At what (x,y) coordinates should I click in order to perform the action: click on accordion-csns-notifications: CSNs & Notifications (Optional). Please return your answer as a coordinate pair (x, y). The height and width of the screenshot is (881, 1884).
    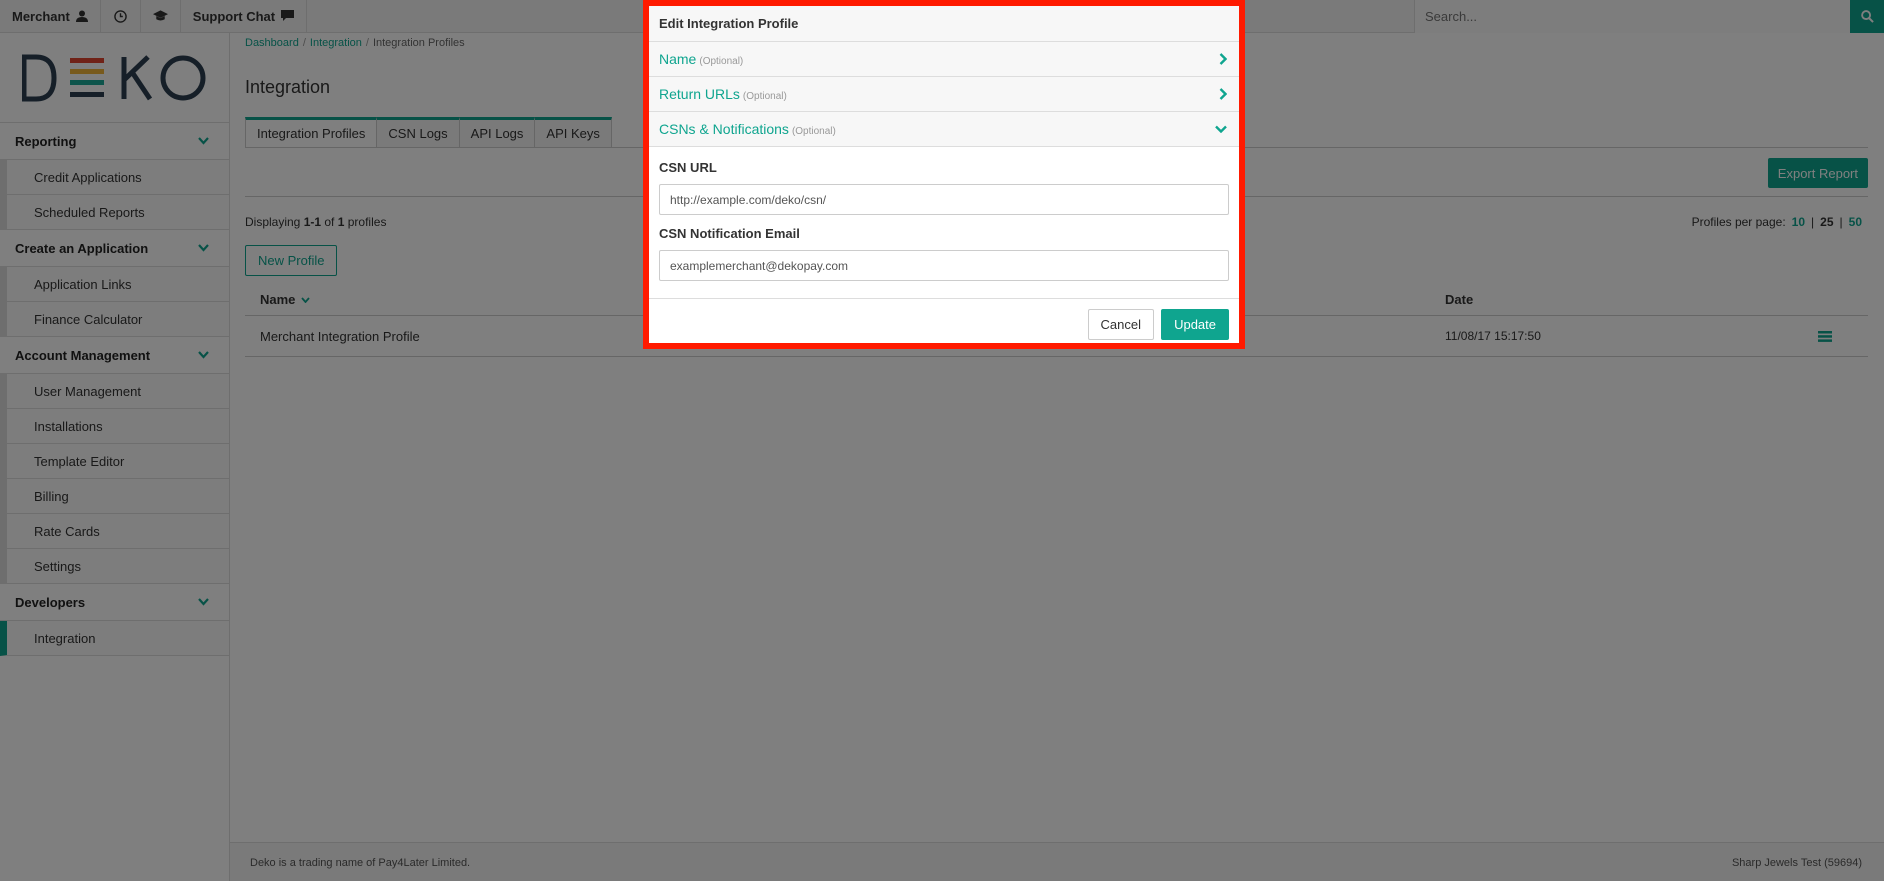
    Looking at the image, I should click on (944, 129).